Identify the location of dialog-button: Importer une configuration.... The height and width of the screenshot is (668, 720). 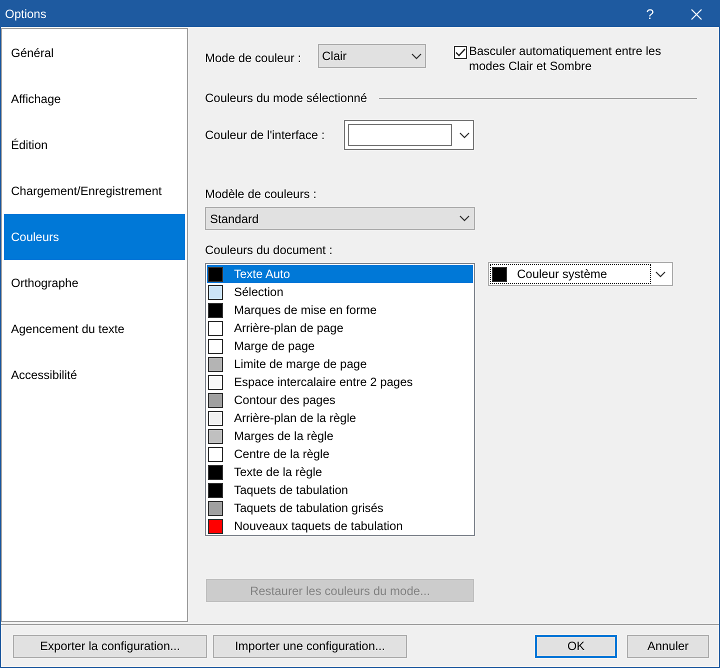
(310, 646).